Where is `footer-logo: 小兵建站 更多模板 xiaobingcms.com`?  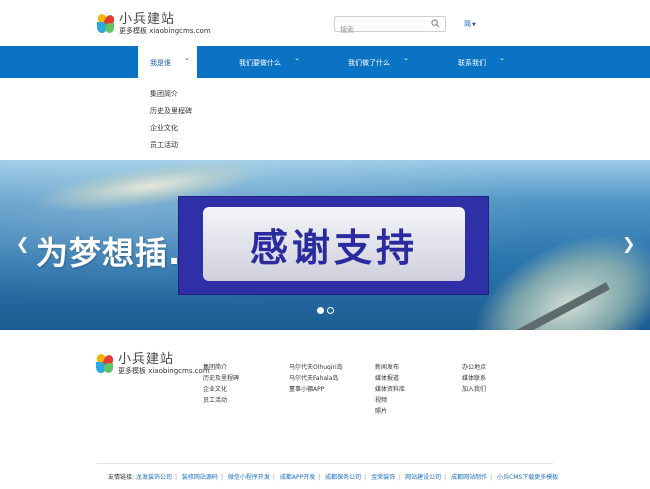
footer-logo: 小兵建站 更多模板 xiaobingcms.com is located at coordinates (152, 363).